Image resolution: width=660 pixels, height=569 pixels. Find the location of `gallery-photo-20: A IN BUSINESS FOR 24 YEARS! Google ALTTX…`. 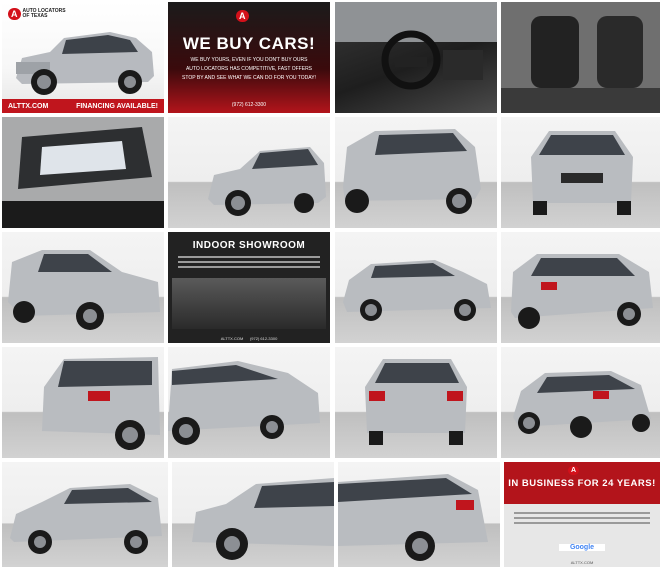

gallery-photo-20: A IN BUSINESS FOR 24 YEARS! Google ALTTX… is located at coordinates (582, 514).